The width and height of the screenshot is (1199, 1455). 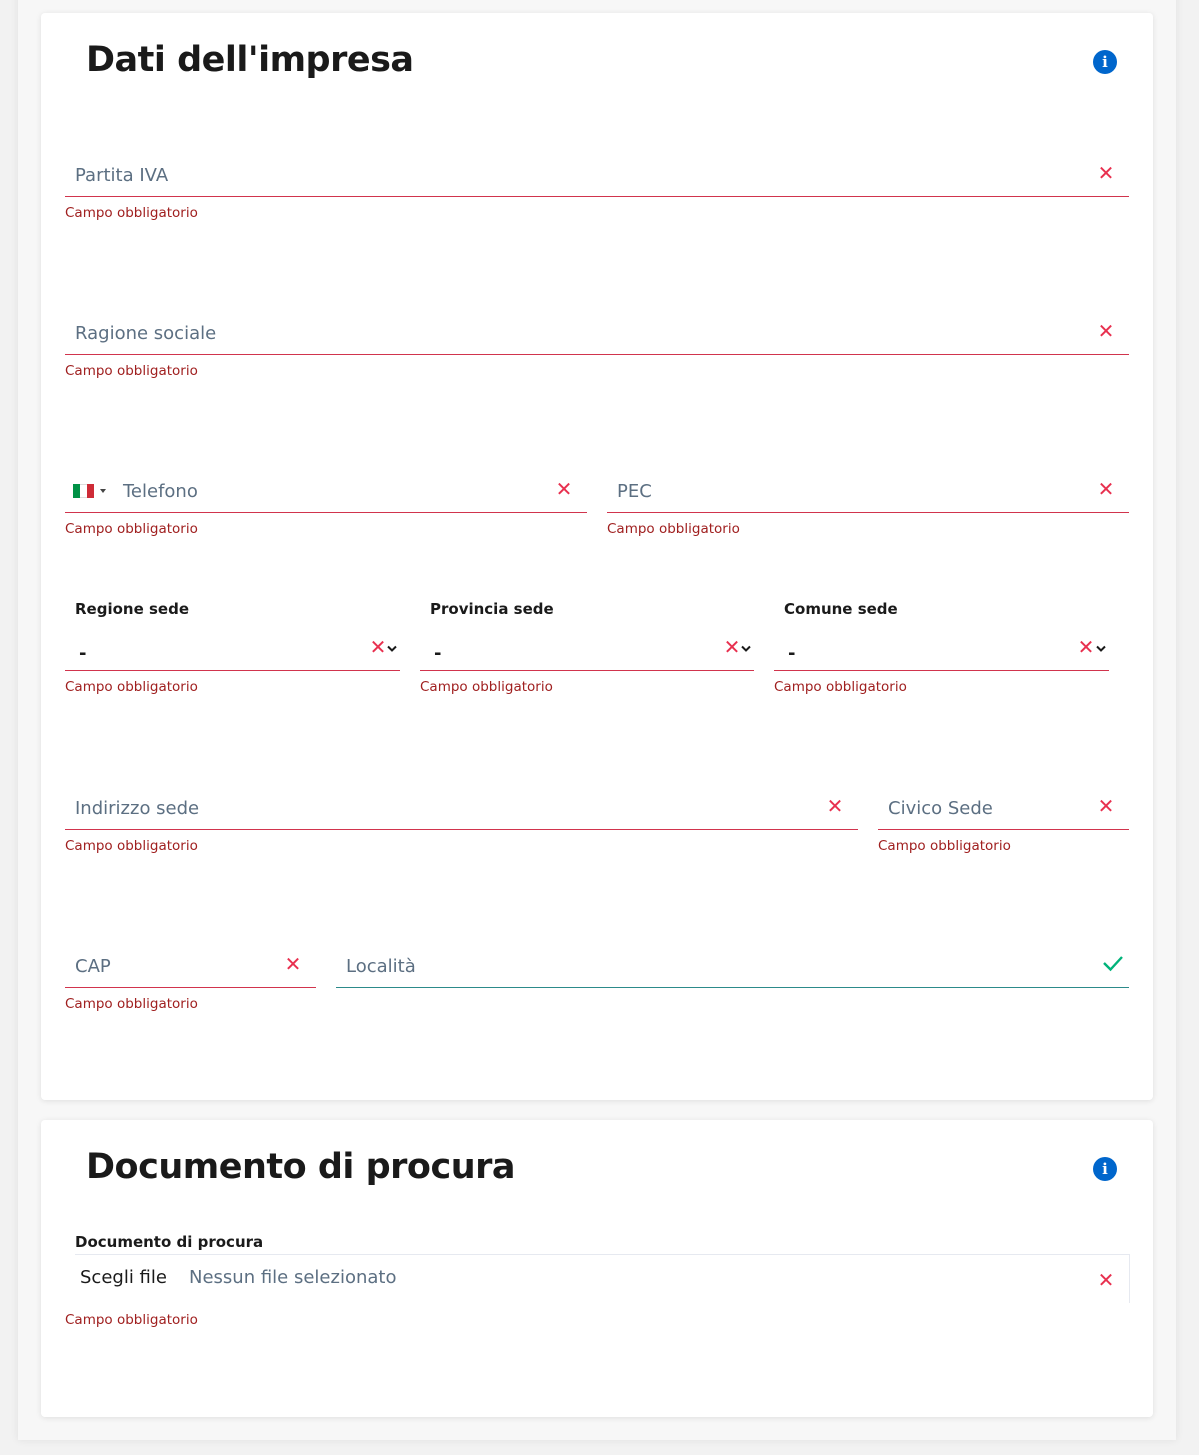 I want to click on cap-placeholder: CAP, so click(x=93, y=966).